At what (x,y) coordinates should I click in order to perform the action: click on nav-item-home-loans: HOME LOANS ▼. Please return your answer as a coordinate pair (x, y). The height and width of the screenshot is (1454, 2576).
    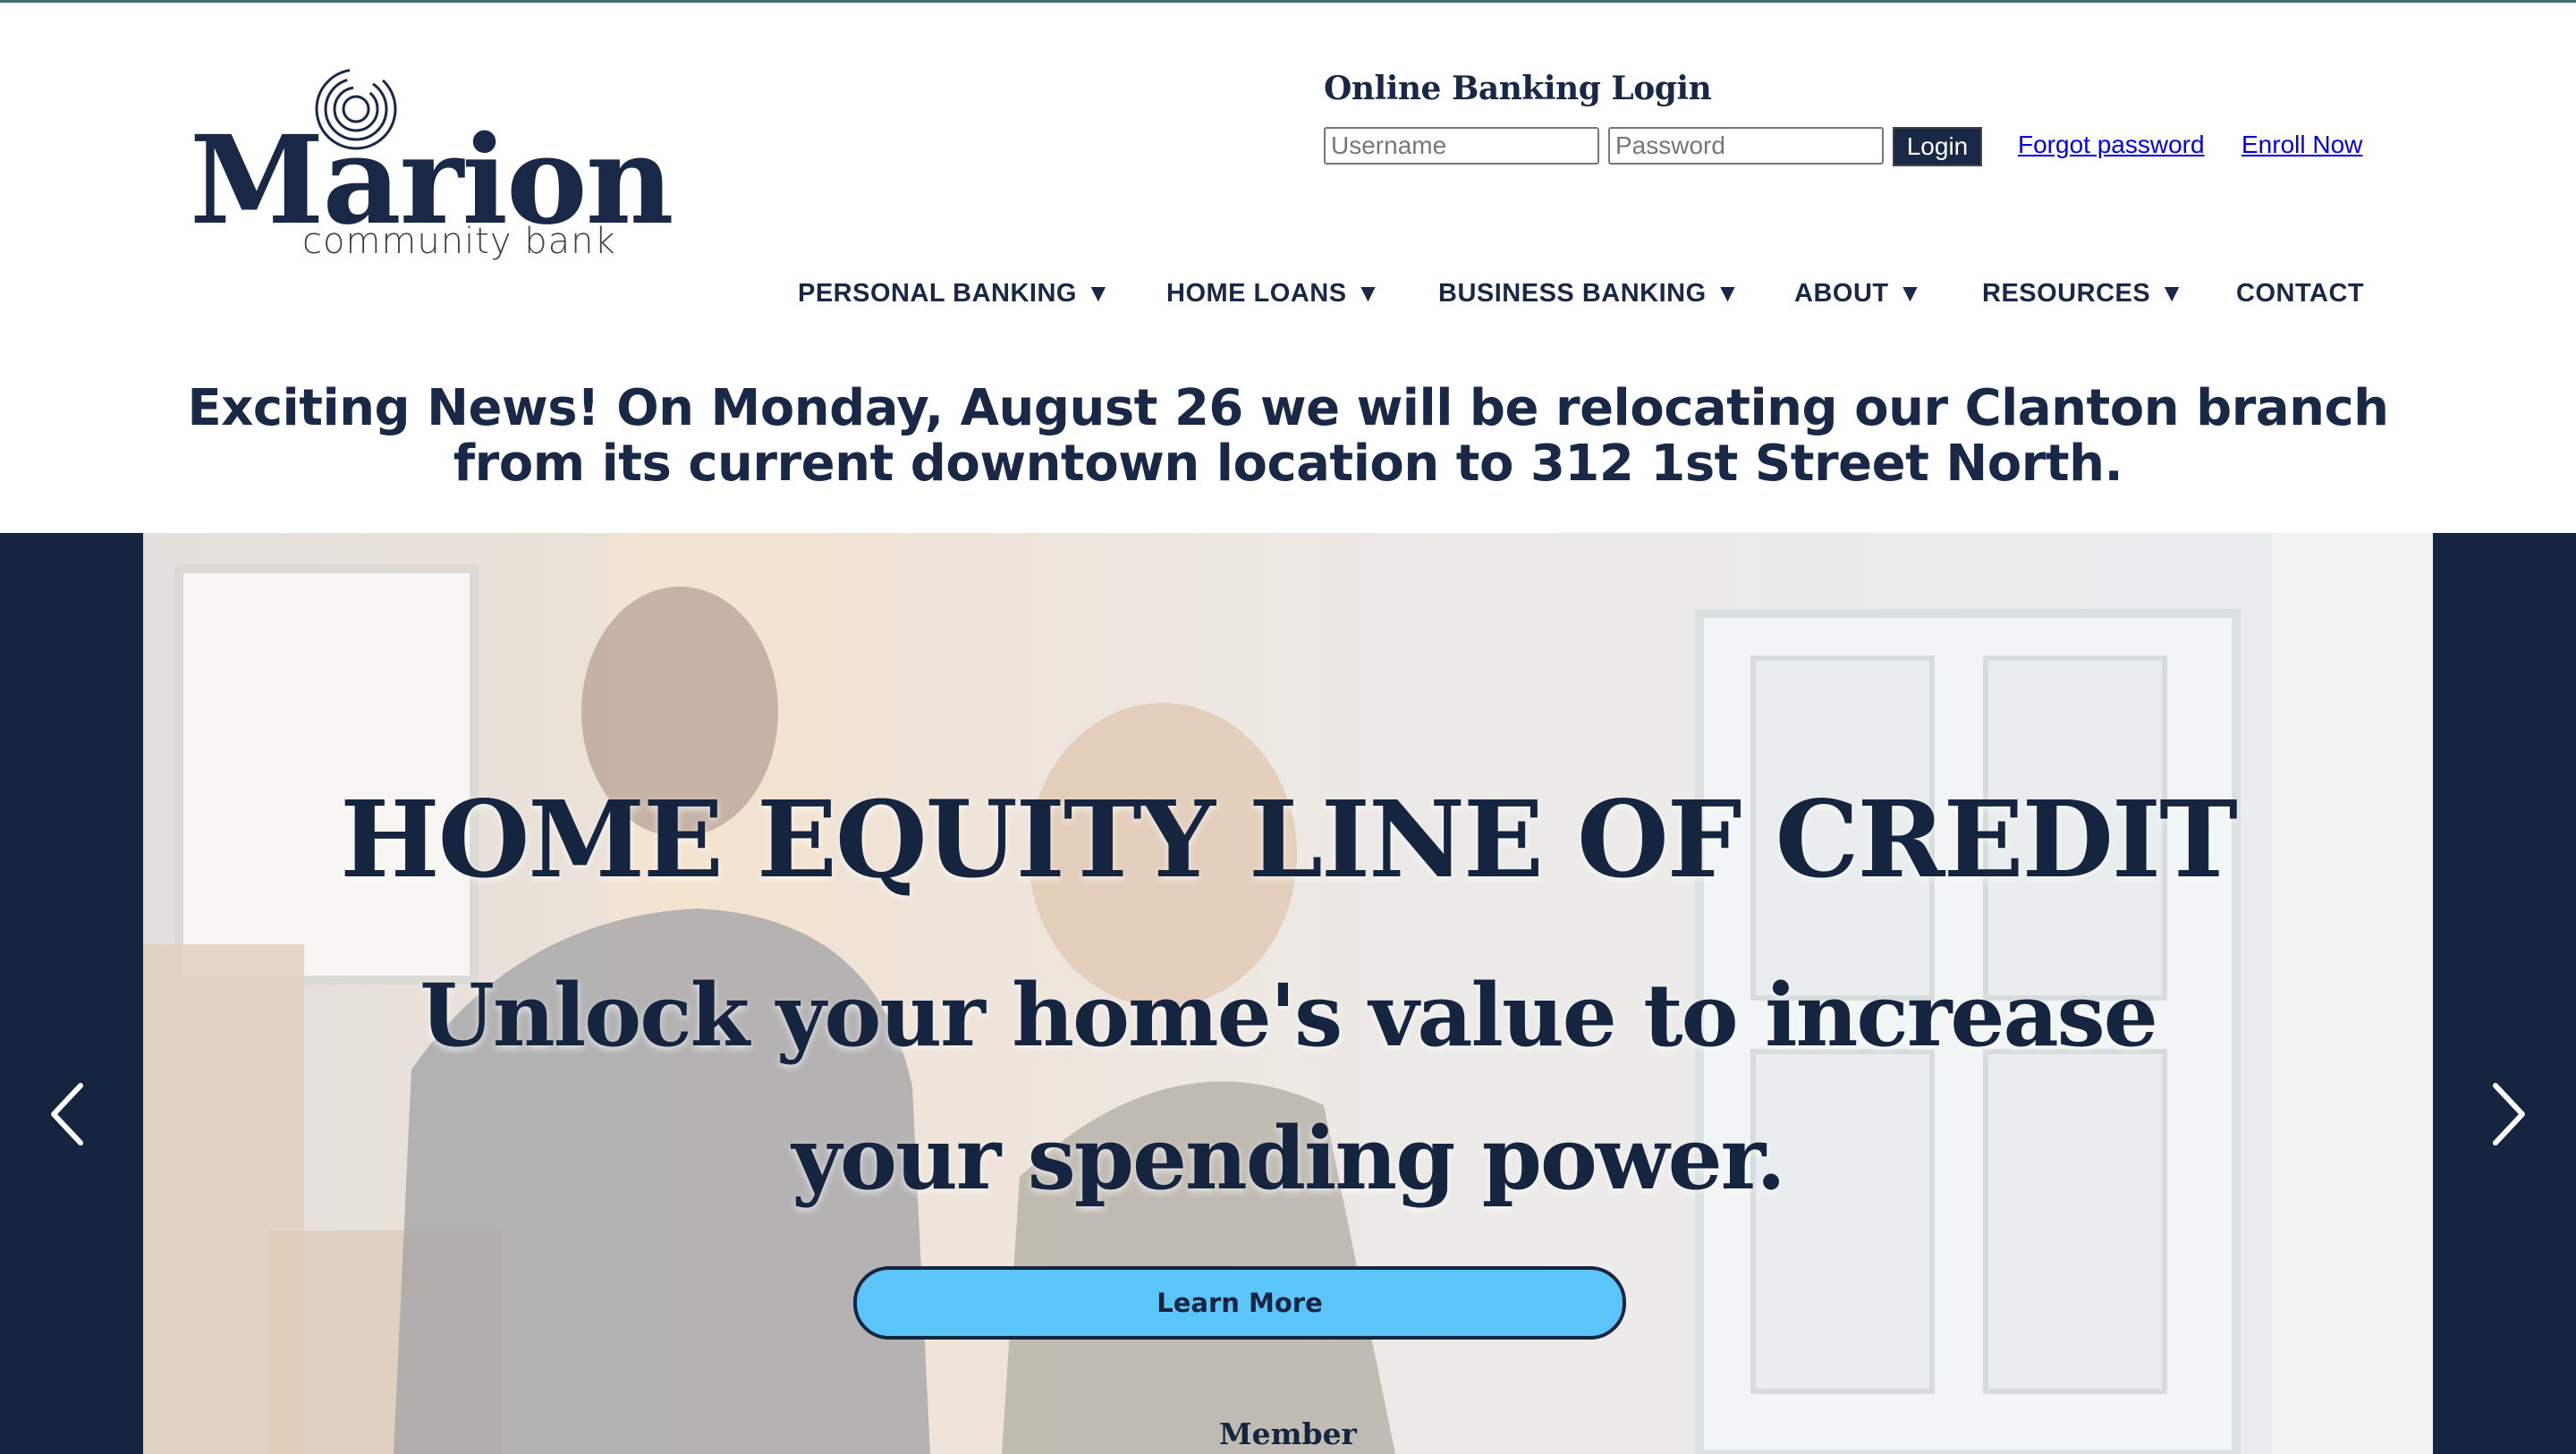
    Looking at the image, I should click on (1273, 294).